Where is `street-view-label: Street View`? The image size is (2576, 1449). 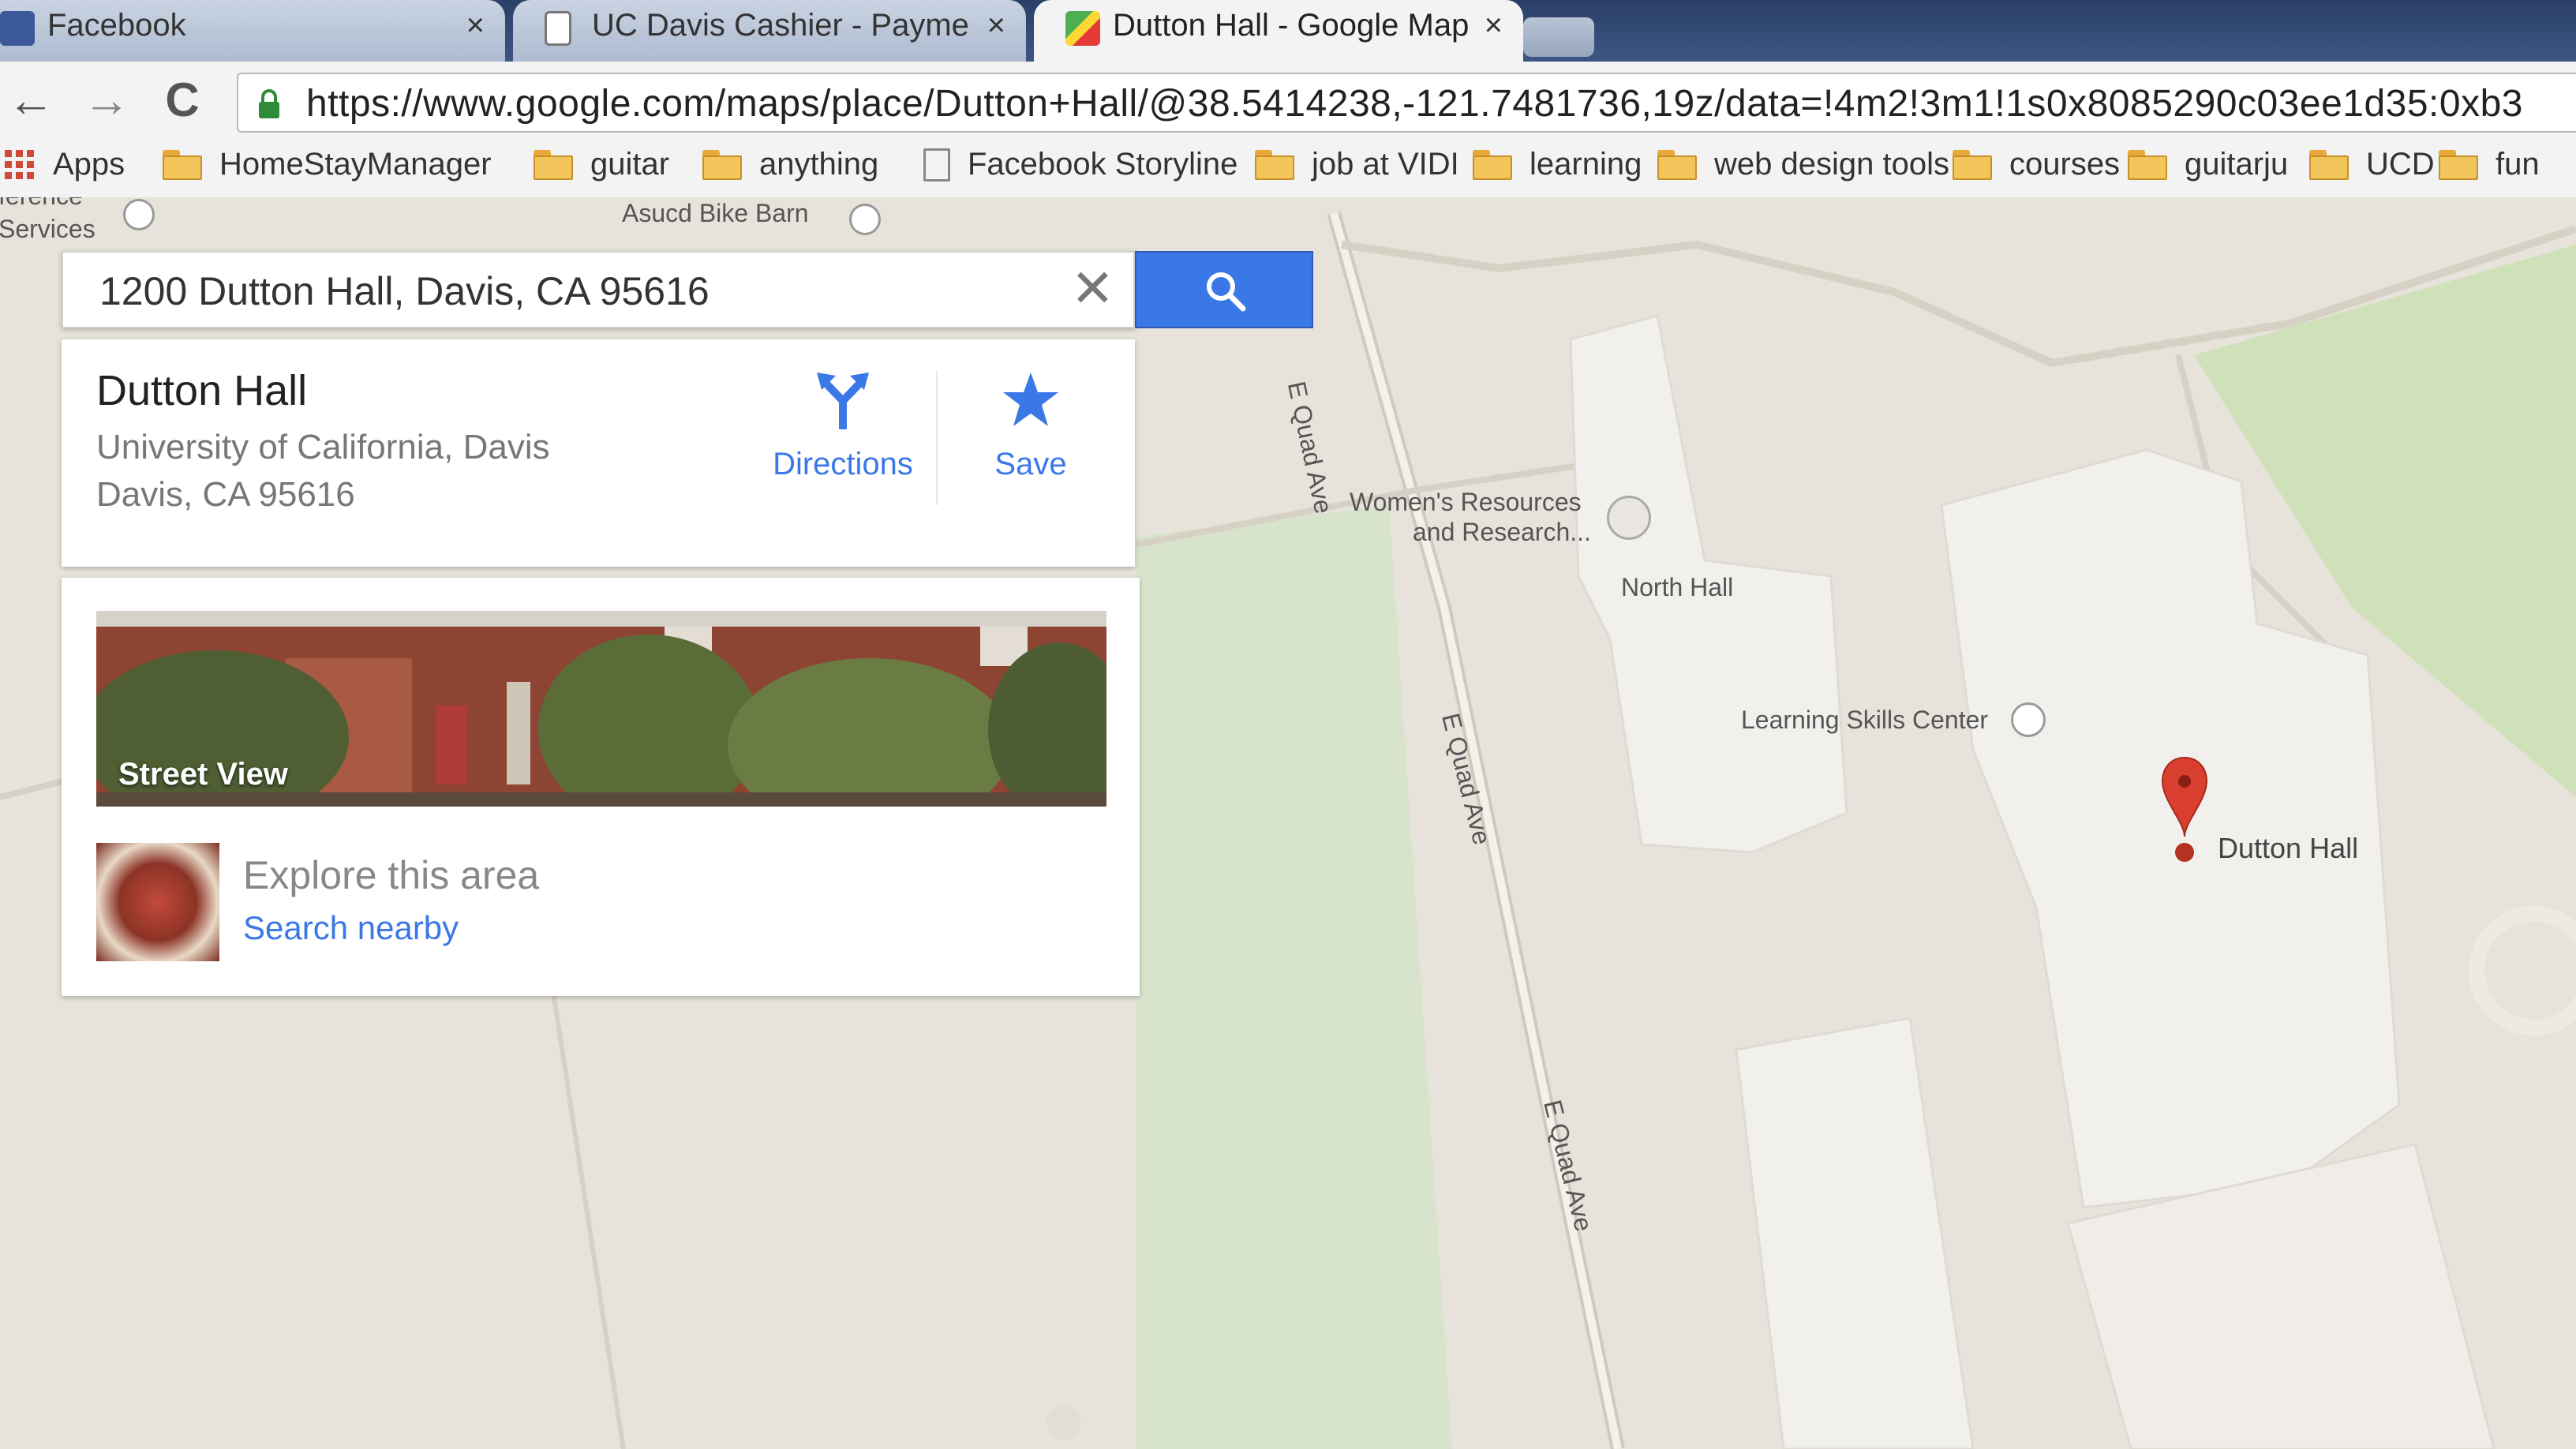
street-view-label: Street View is located at coordinates (203, 774).